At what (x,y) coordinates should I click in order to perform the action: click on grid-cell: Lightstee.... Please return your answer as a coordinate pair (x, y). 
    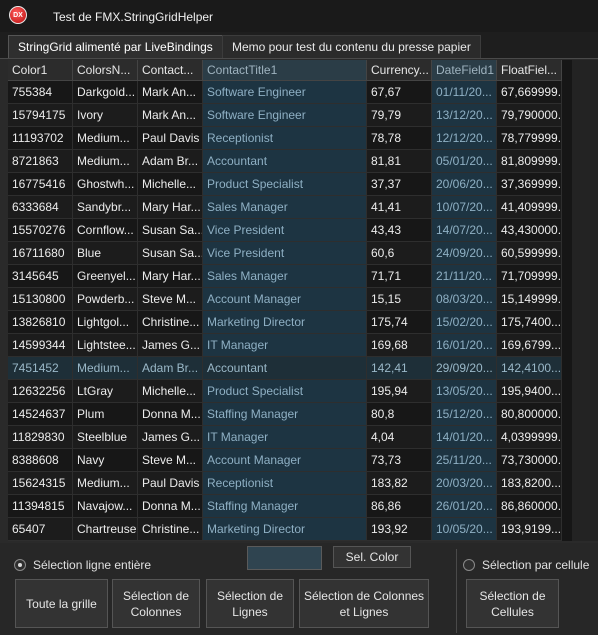
    Looking at the image, I should click on (105, 345).